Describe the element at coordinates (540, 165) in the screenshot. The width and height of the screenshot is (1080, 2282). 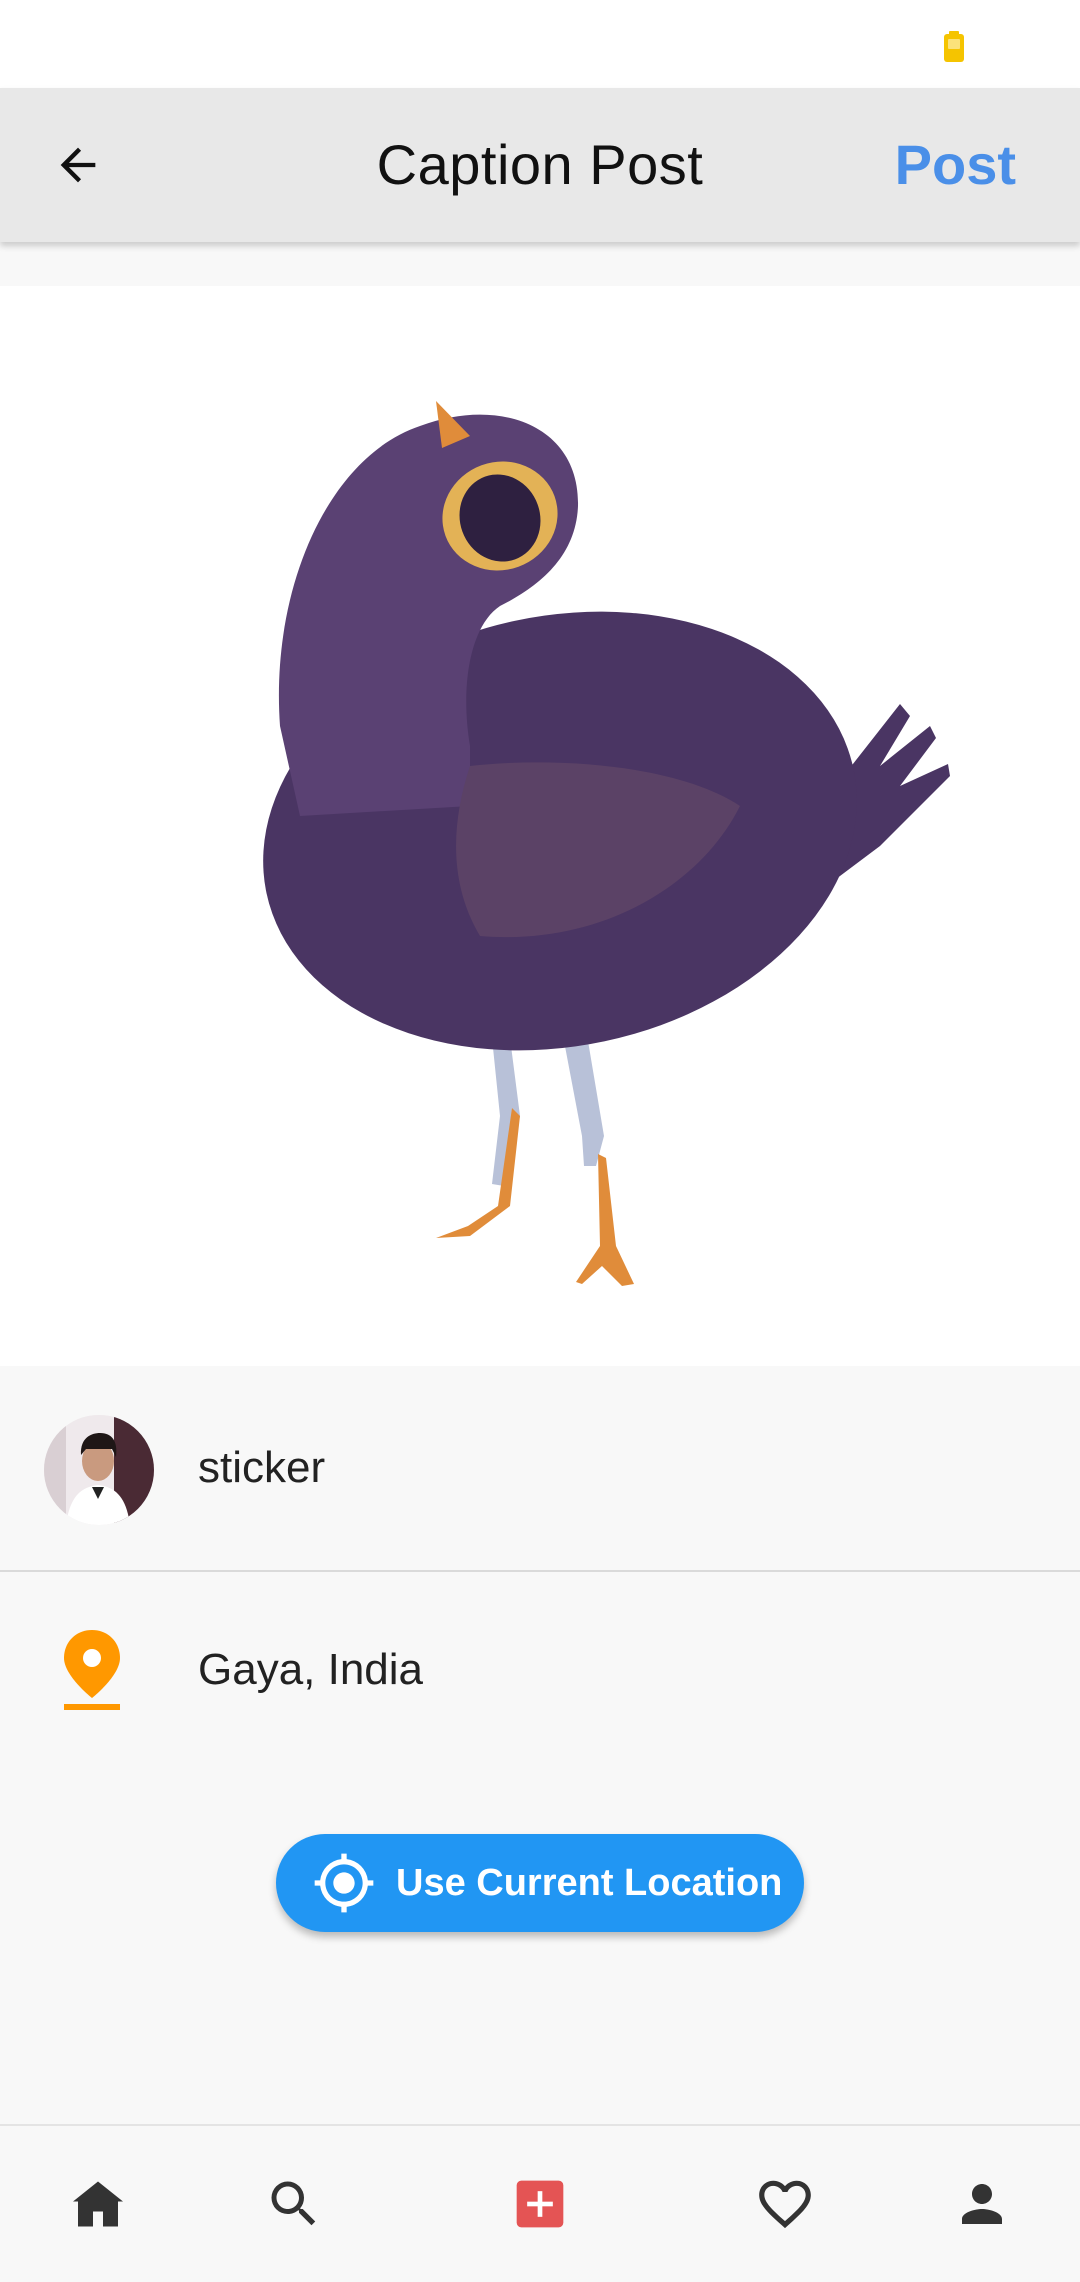
I see `app-bar: Caption Post Post` at that location.